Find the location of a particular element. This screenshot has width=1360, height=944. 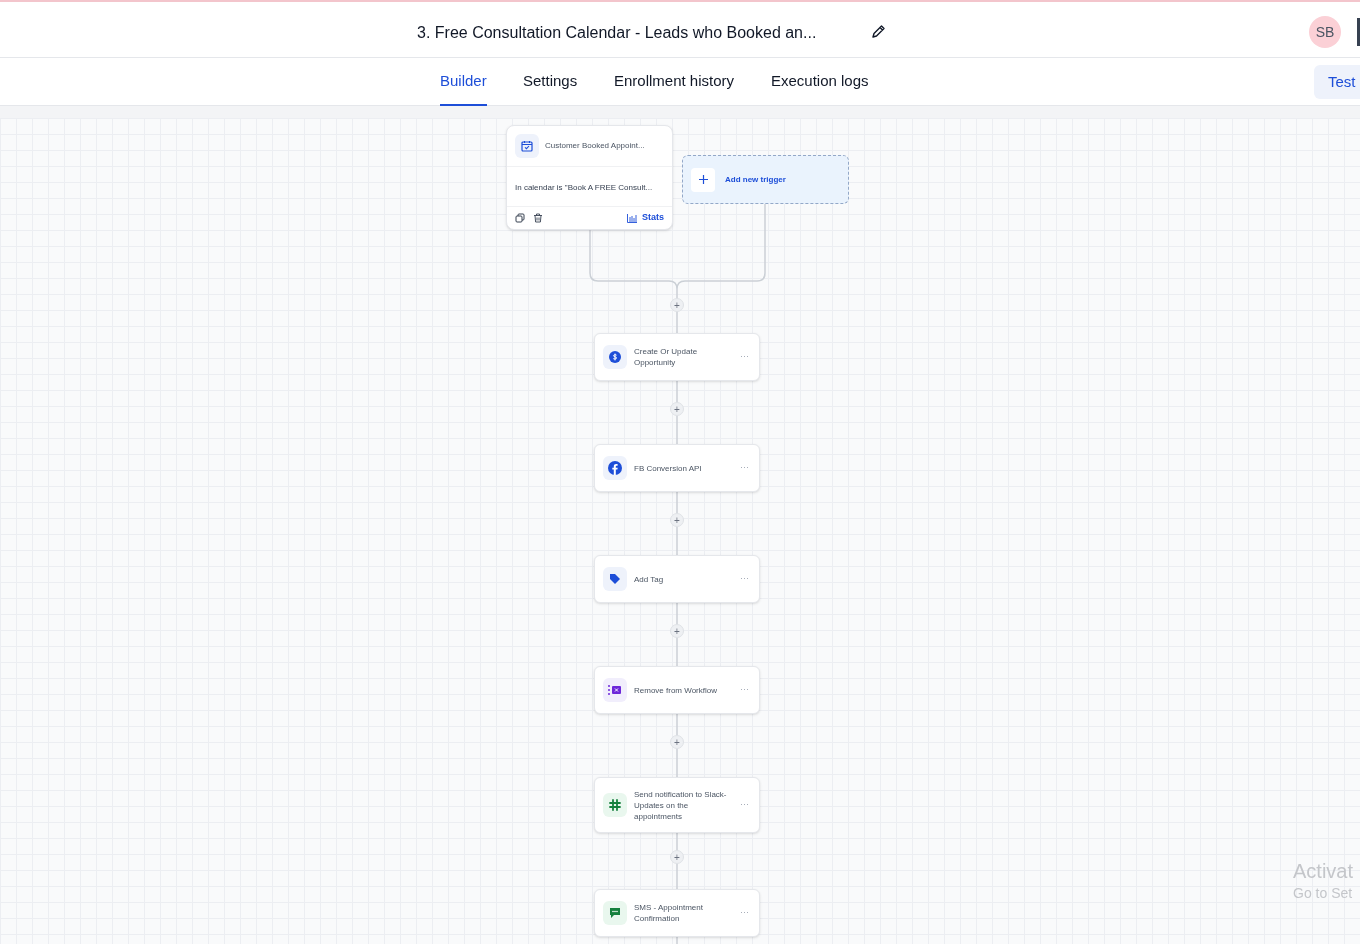

edit-icon is located at coordinates (878, 31).